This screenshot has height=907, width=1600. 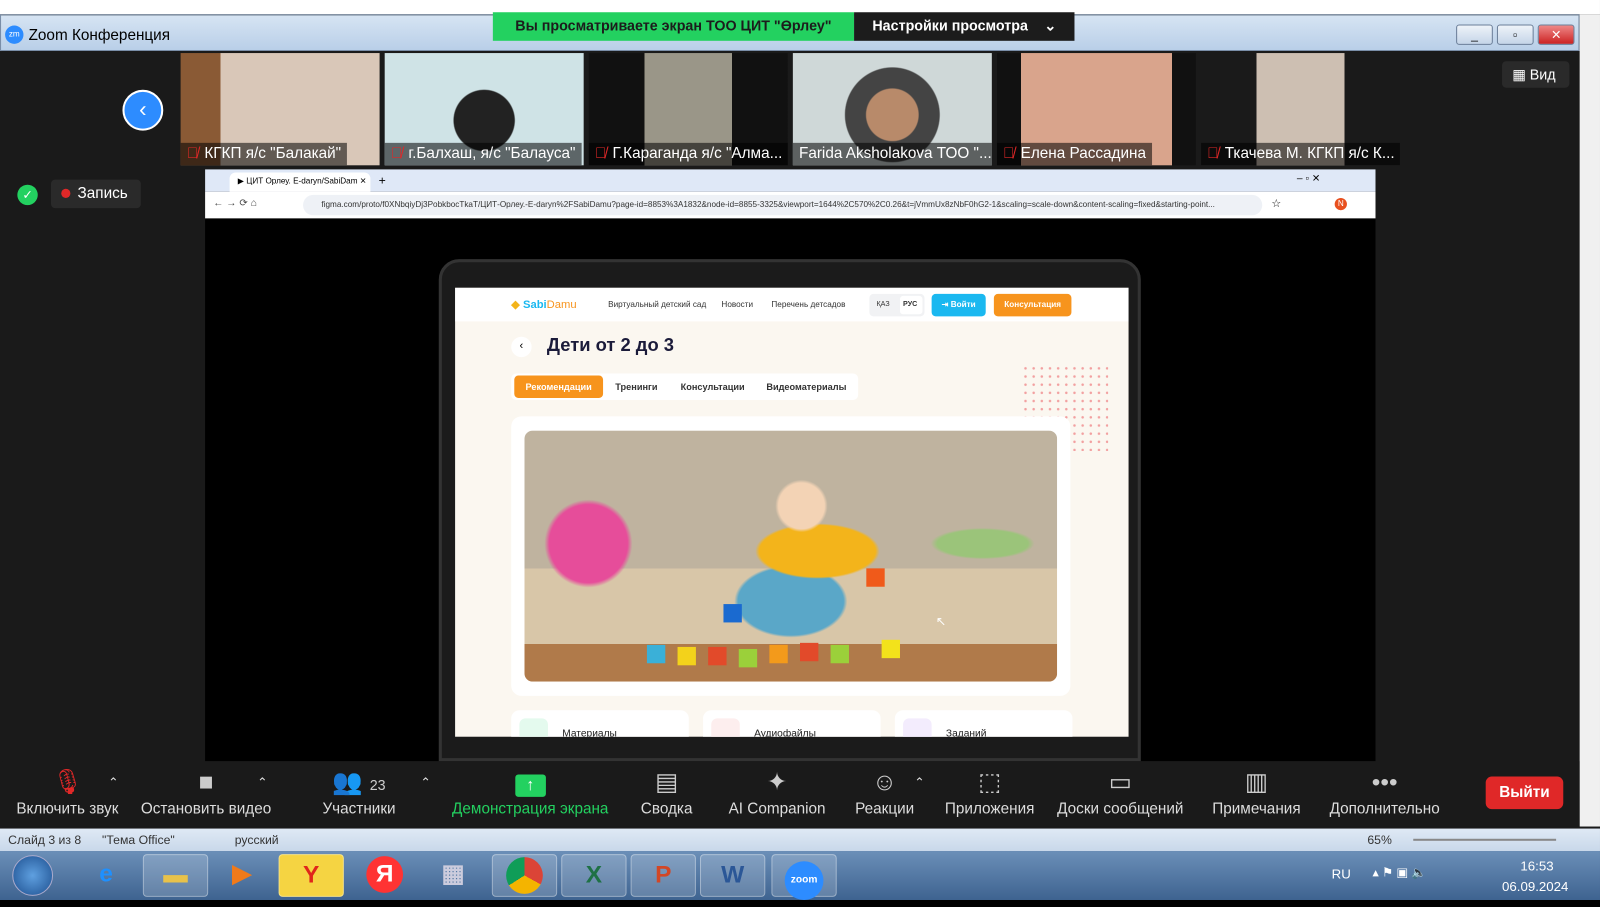 I want to click on reactions-button: ☺ Реакции, so click(x=884, y=791).